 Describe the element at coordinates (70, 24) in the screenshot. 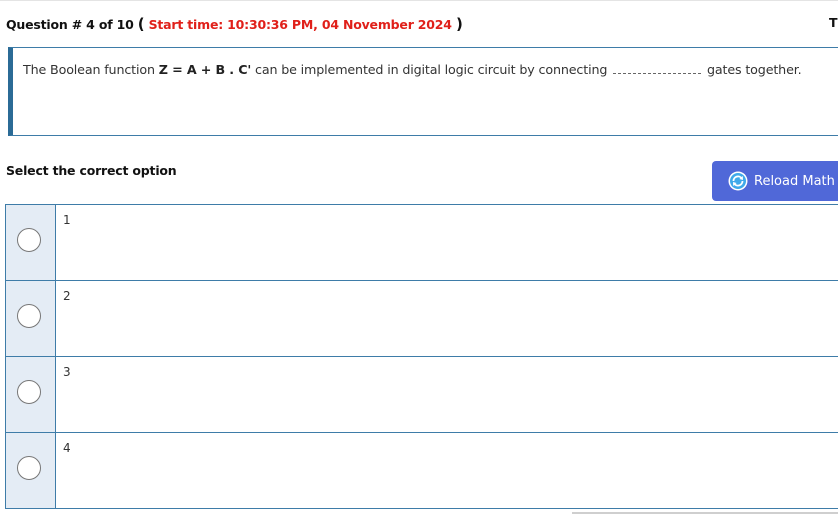

I see `question-number: Question # 4 of 10` at that location.